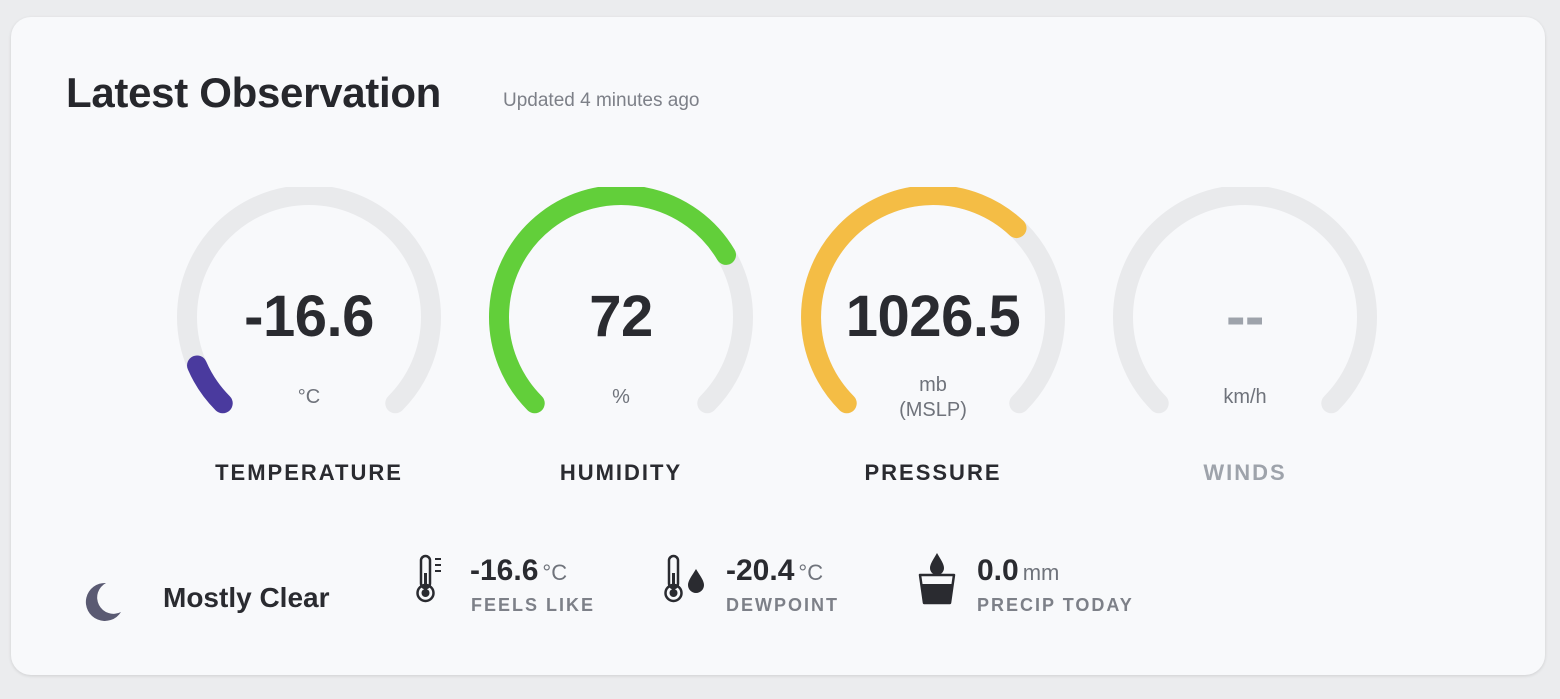 Image resolution: width=1560 pixels, height=699 pixels. What do you see at coordinates (103, 601) in the screenshot?
I see `moon-icon` at bounding box center [103, 601].